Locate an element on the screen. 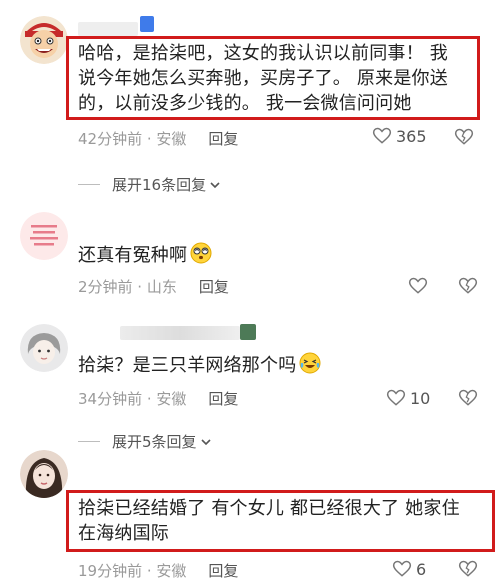 This screenshot has height=581, width=500. avatar-pink-text is located at coordinates (44, 236).